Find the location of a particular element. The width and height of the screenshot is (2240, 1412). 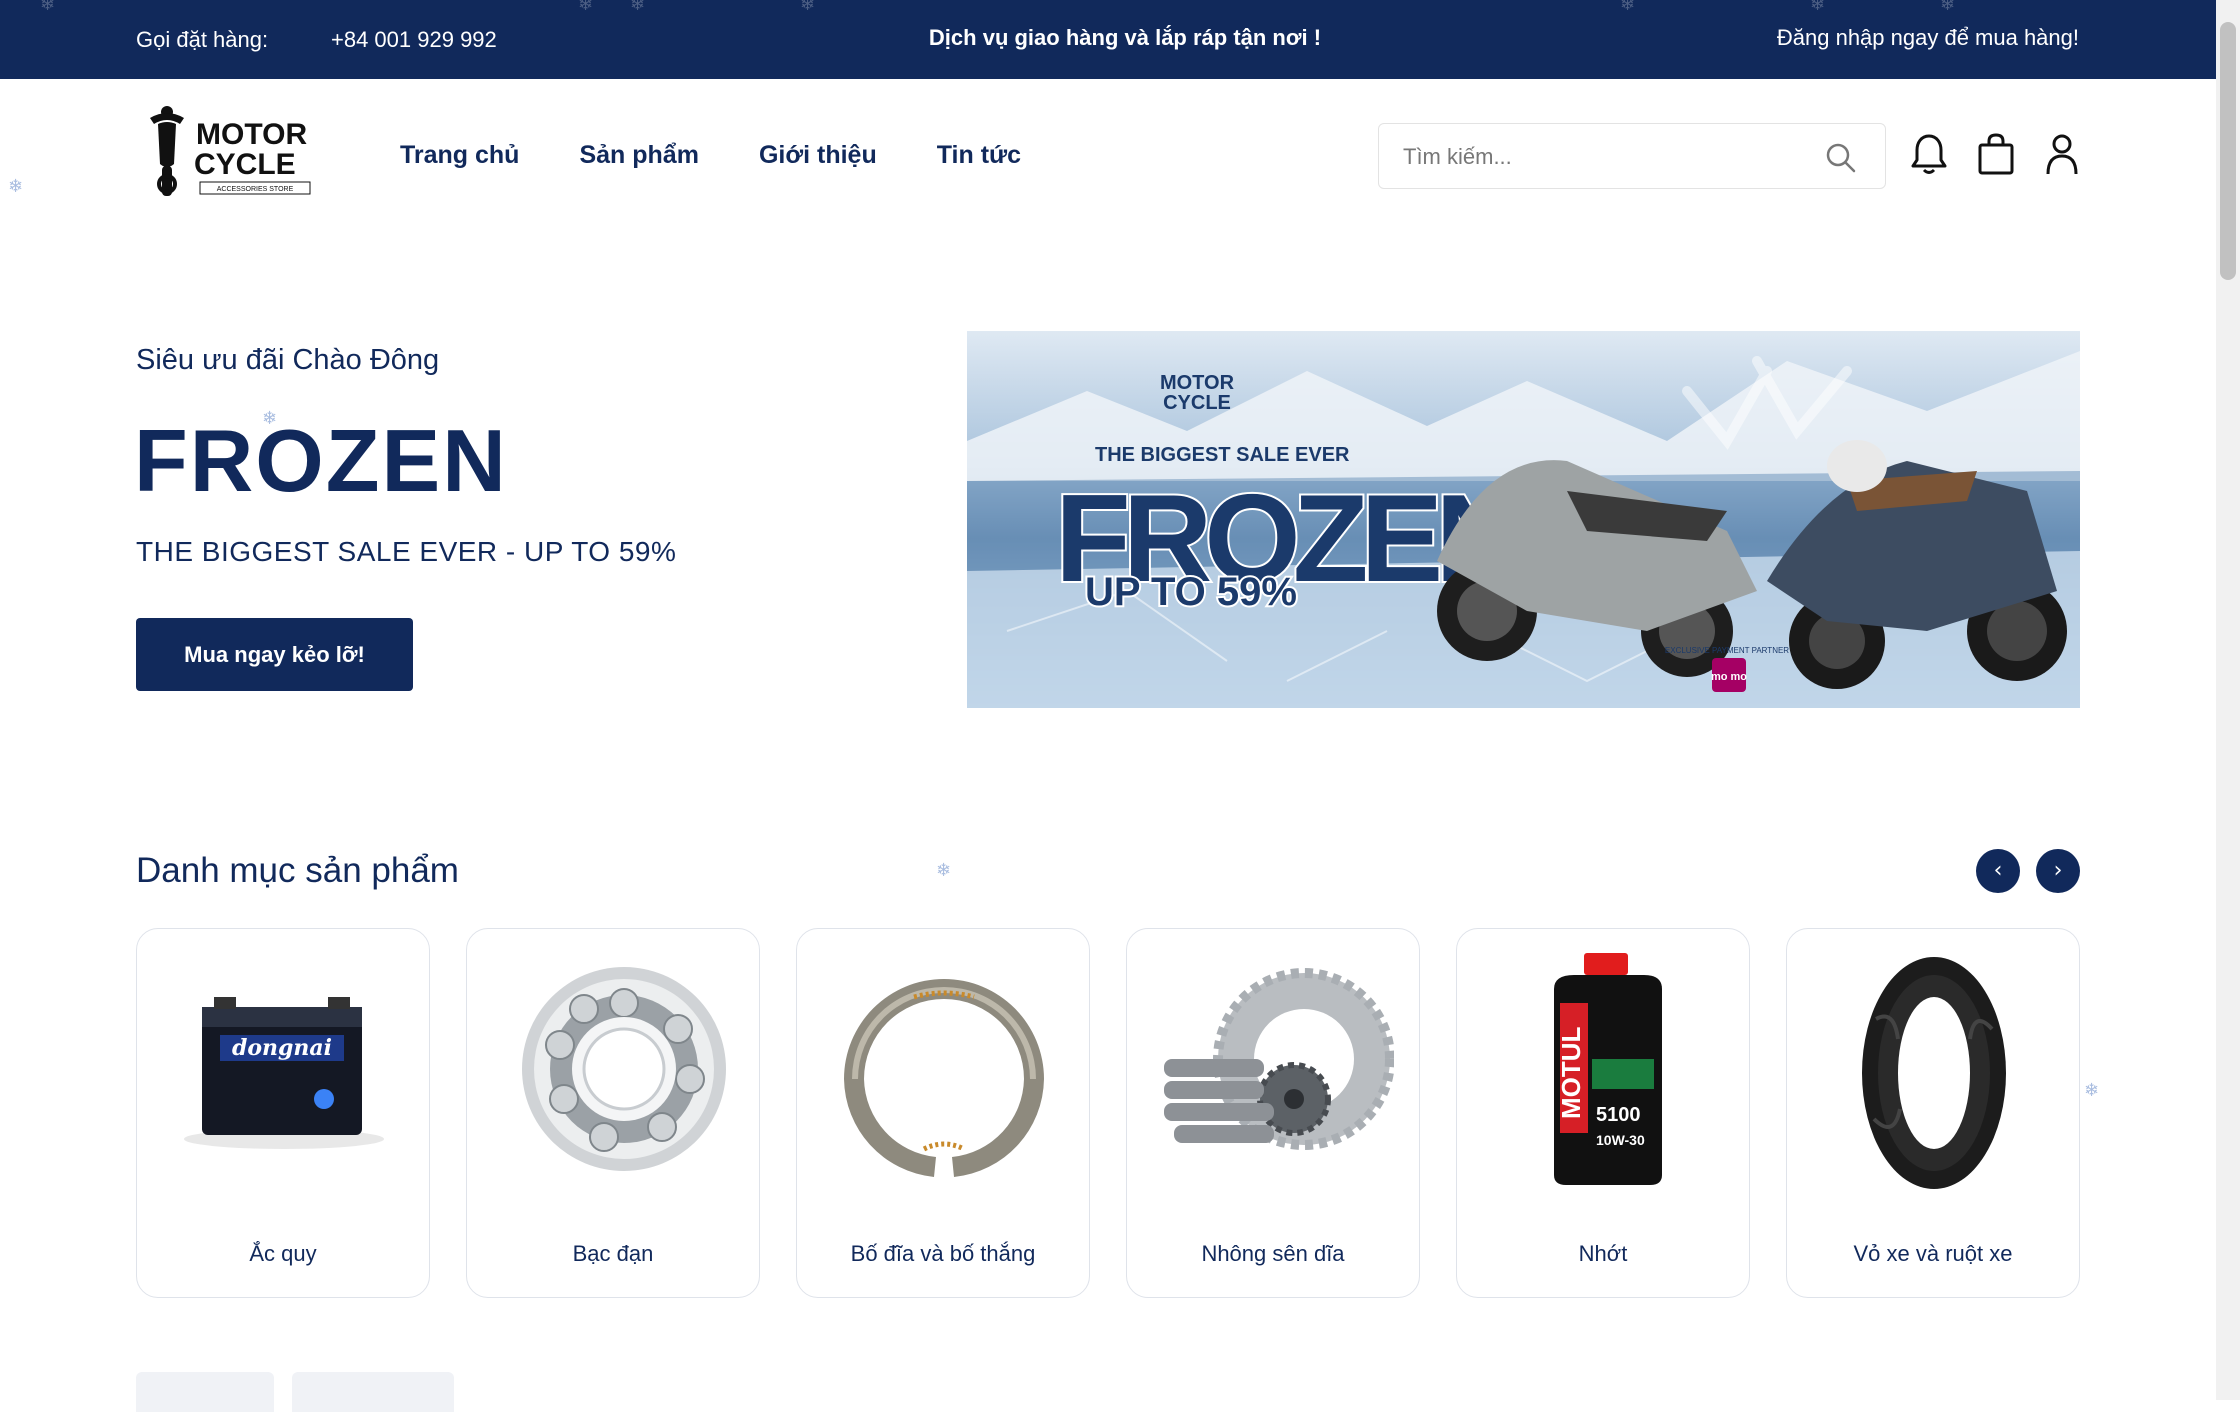

category-label: Nhớt is located at coordinates (1603, 1253).